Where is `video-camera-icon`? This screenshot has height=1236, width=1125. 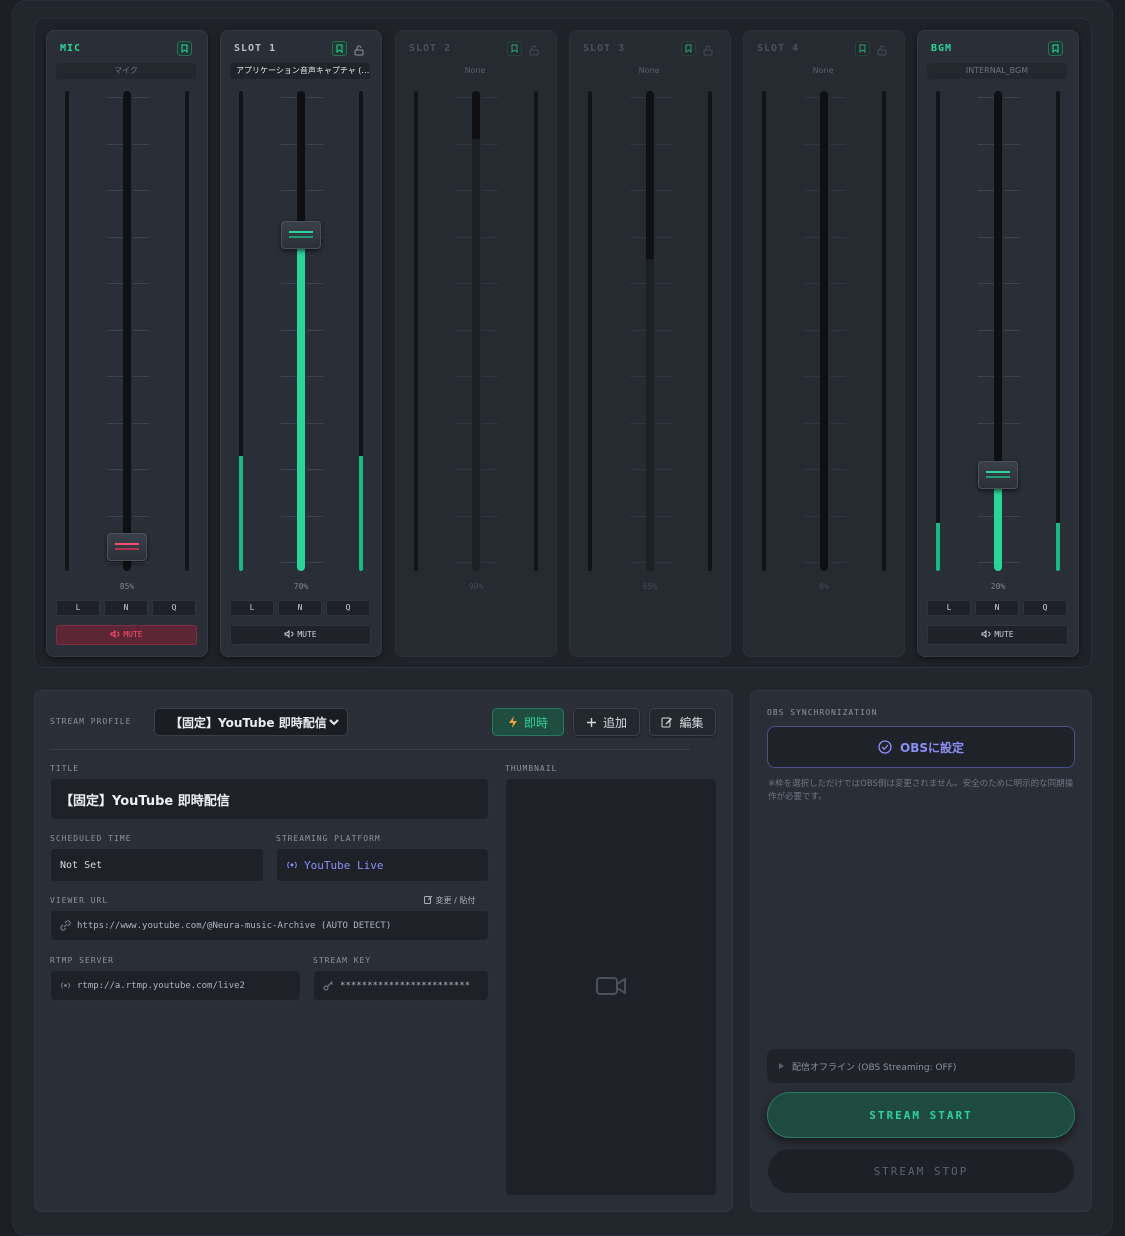
video-camera-icon is located at coordinates (611, 986).